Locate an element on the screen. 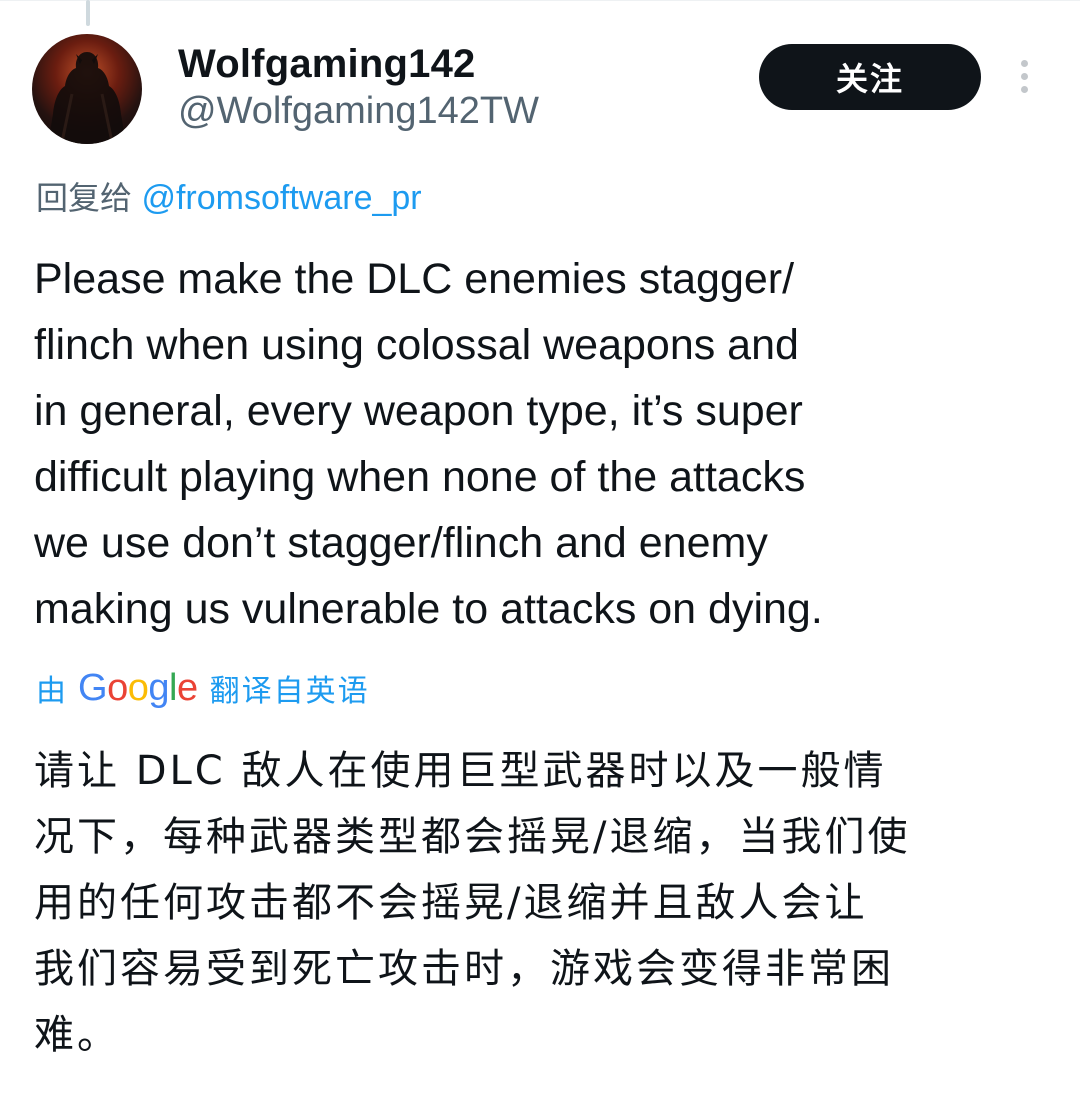 The width and height of the screenshot is (1080, 1120). avatar is located at coordinates (87, 89).